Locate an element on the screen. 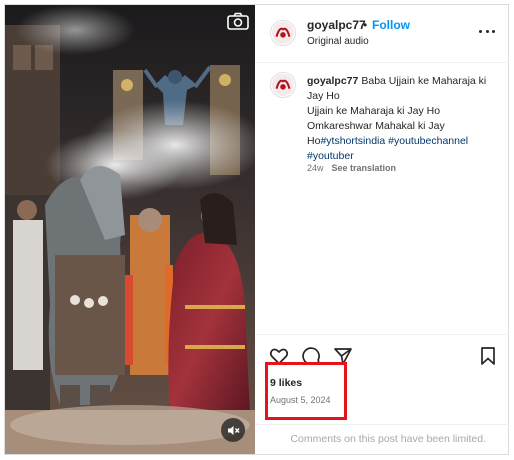  mute-button is located at coordinates (233, 430).